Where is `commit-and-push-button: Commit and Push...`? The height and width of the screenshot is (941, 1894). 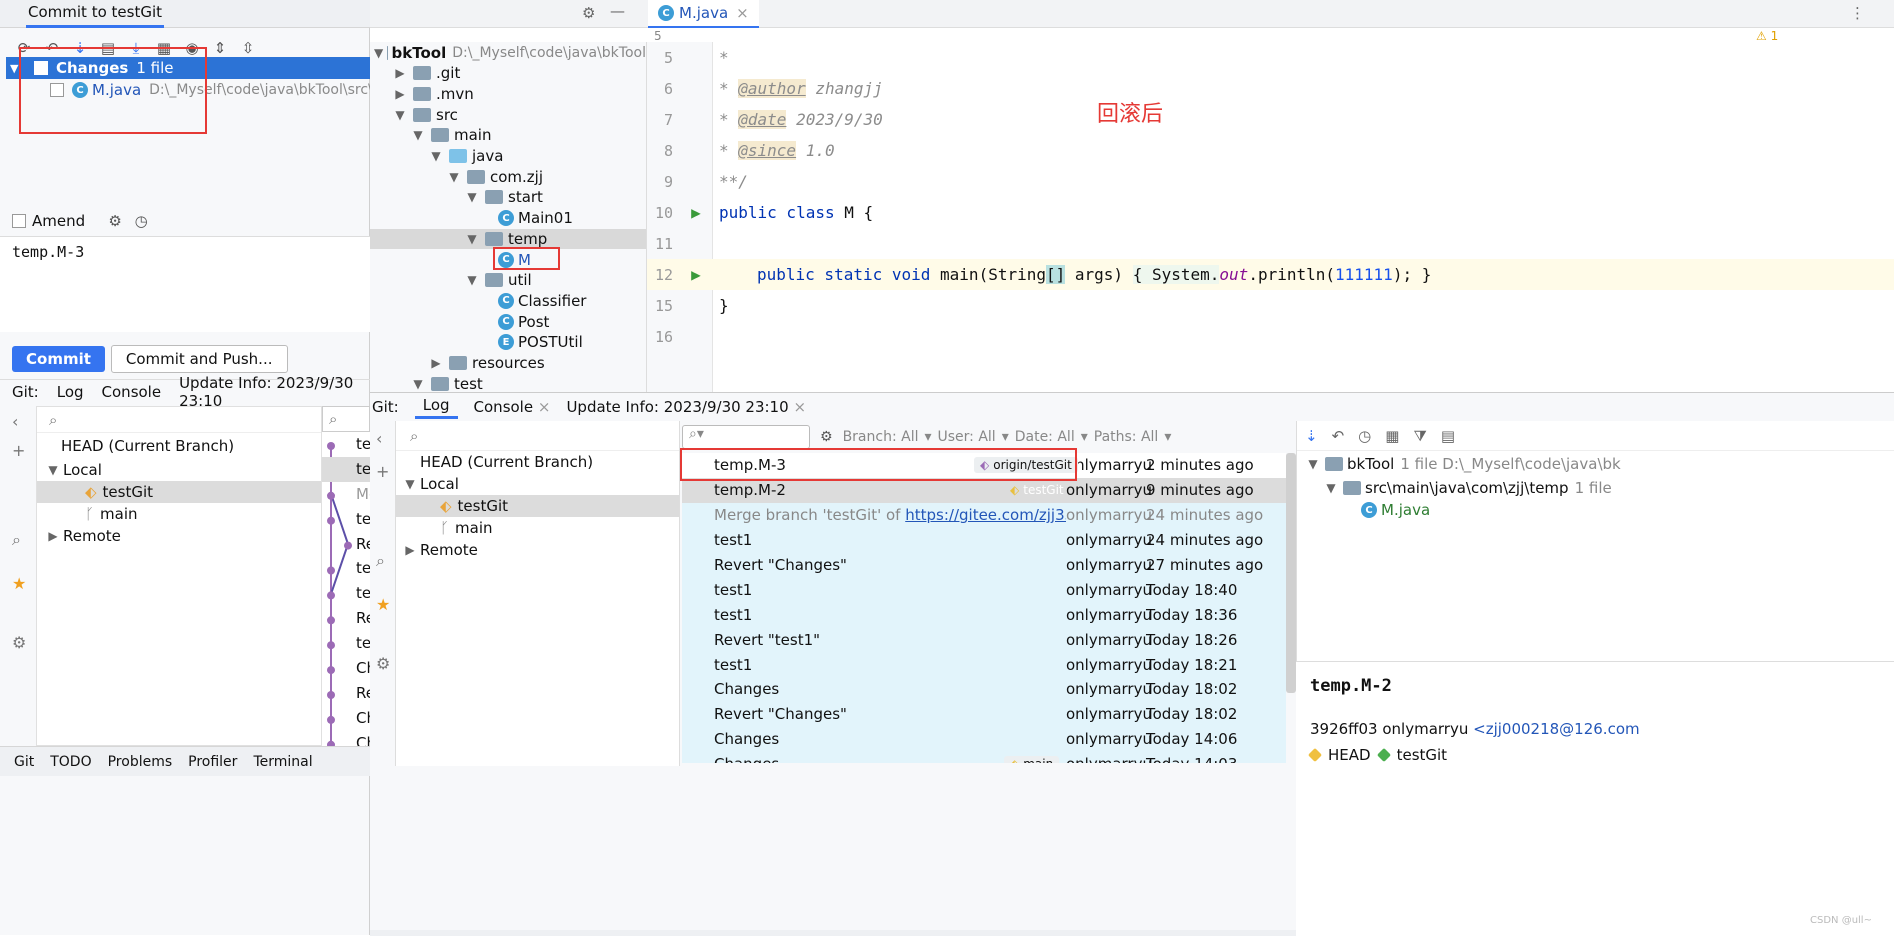
commit-and-push-button: Commit and Push... is located at coordinates (199, 359).